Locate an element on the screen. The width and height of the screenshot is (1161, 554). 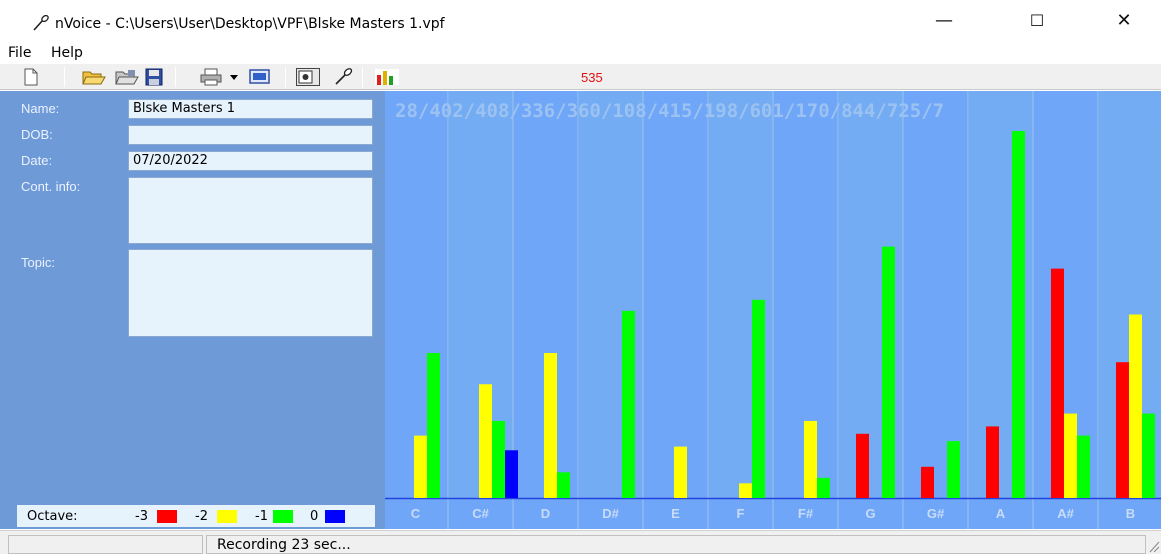
category-label: C# is located at coordinates (480, 513).